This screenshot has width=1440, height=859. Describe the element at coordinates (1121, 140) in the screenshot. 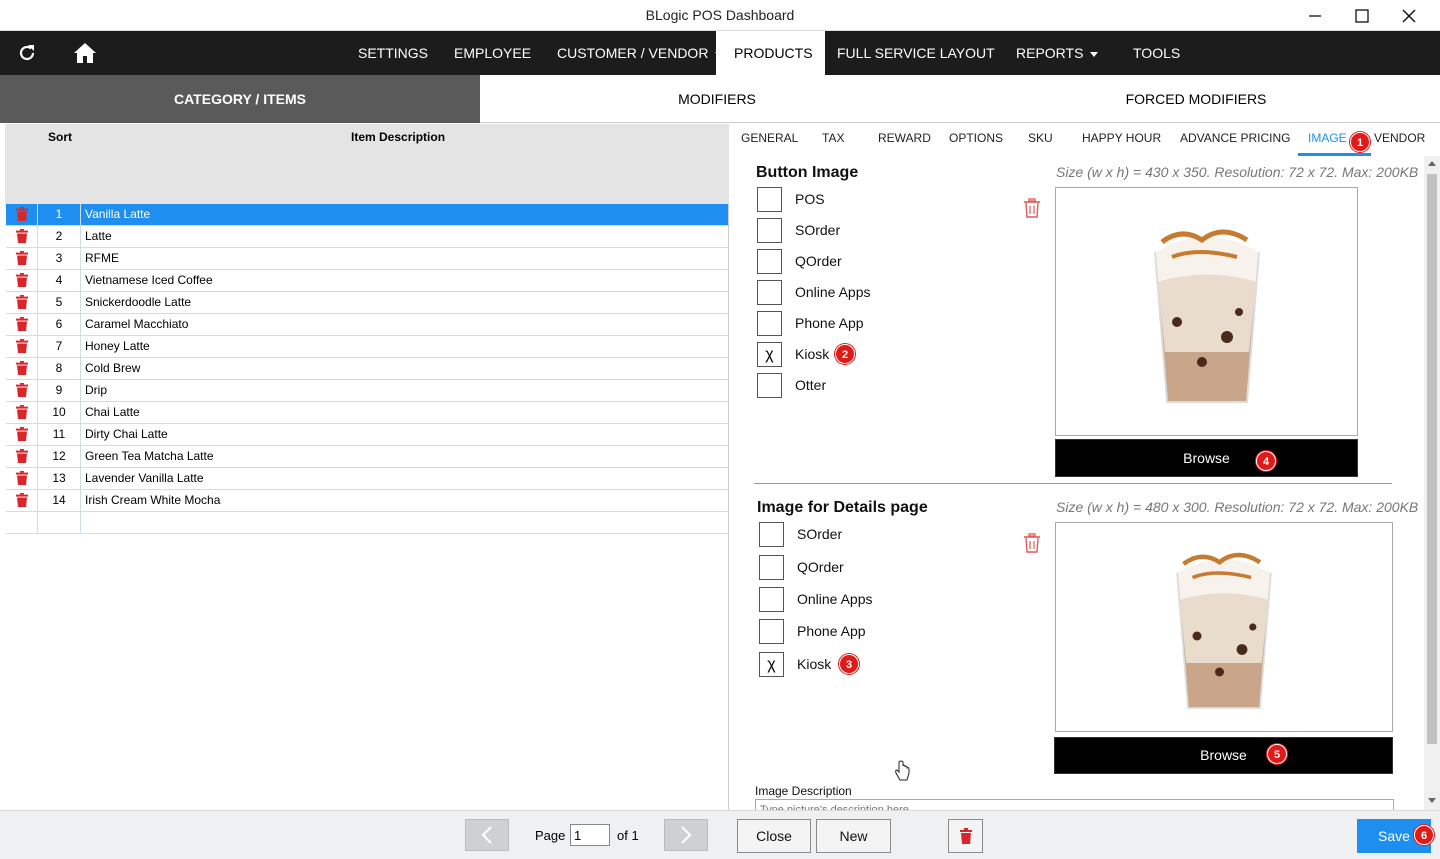

I see `tab-happy-hour: HAPPY HOUR` at that location.